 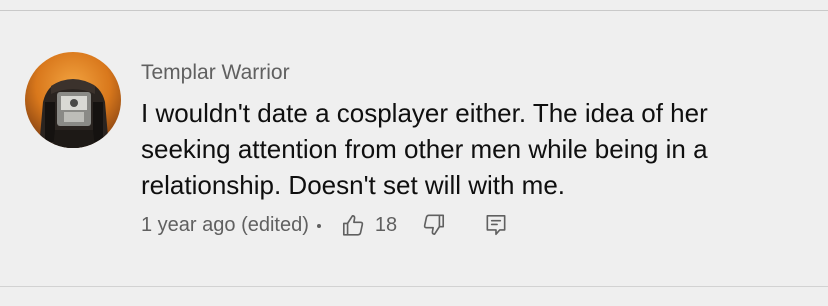 What do you see at coordinates (215, 73) in the screenshot?
I see `comment-author: Templar Warrior` at bounding box center [215, 73].